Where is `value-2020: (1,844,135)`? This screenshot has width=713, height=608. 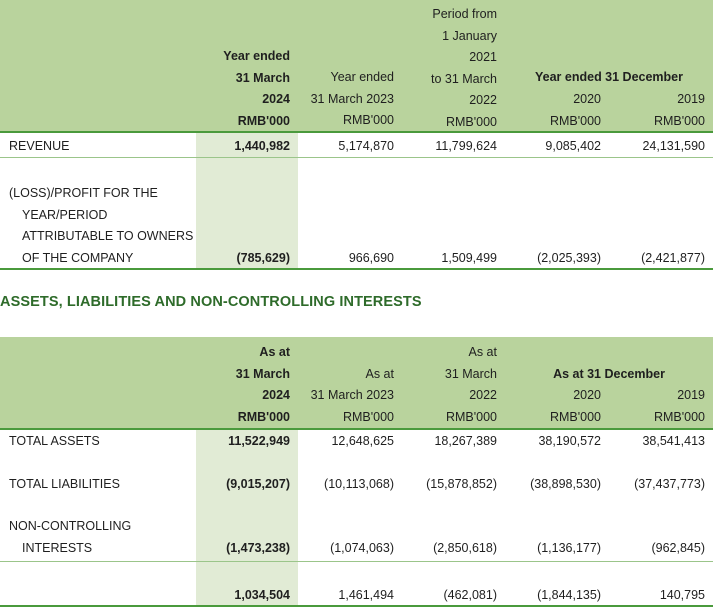 value-2020: (1,844,135) is located at coordinates (569, 595).